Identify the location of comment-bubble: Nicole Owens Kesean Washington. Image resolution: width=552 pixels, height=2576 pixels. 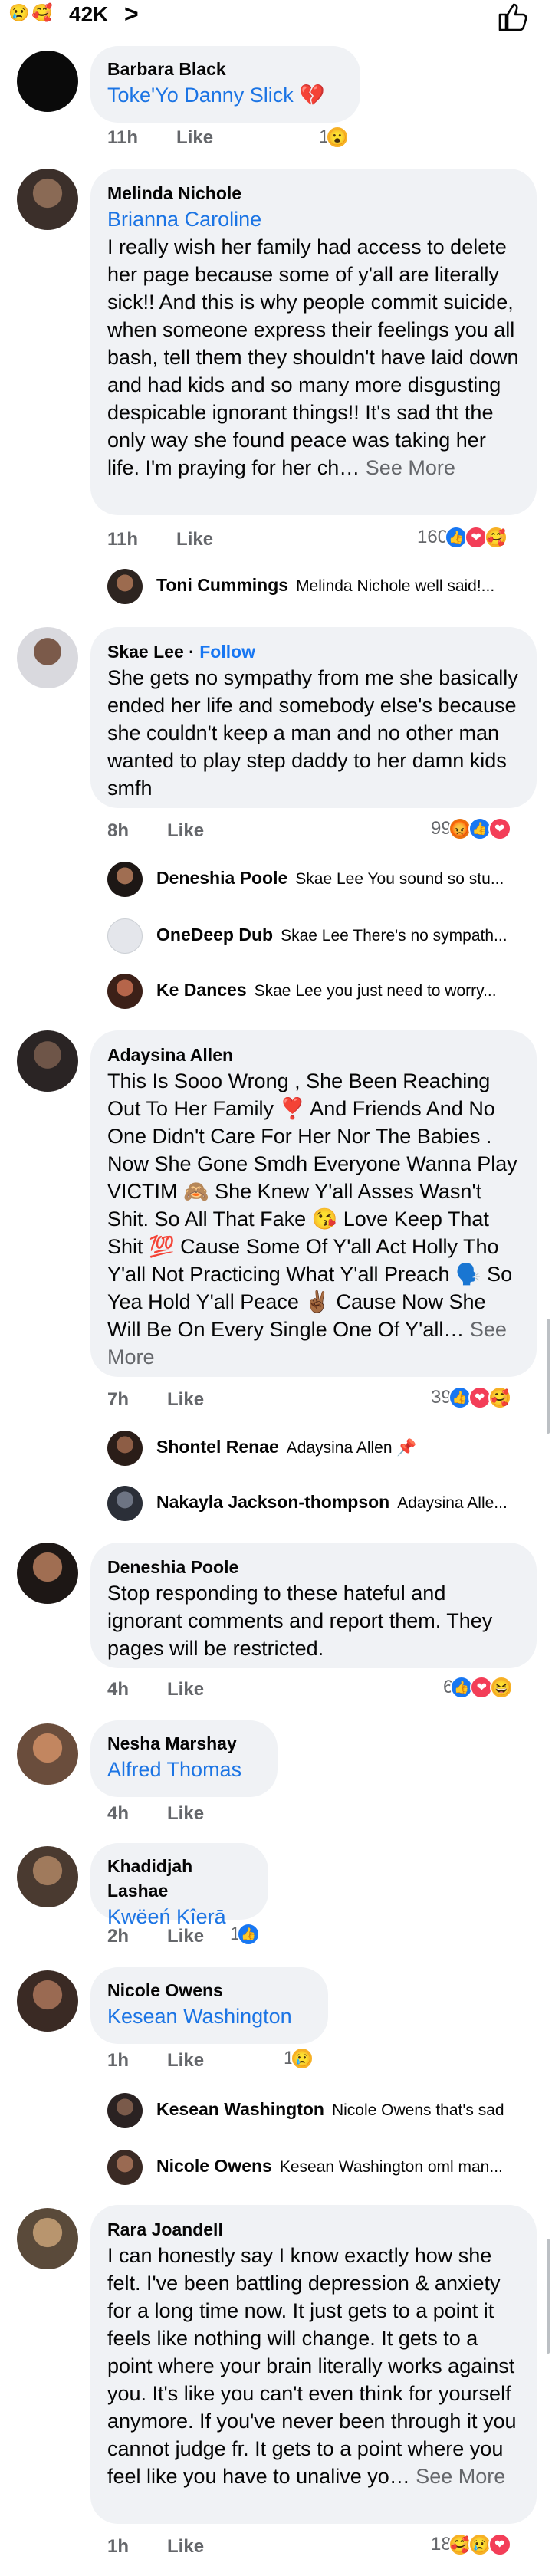
(209, 2006).